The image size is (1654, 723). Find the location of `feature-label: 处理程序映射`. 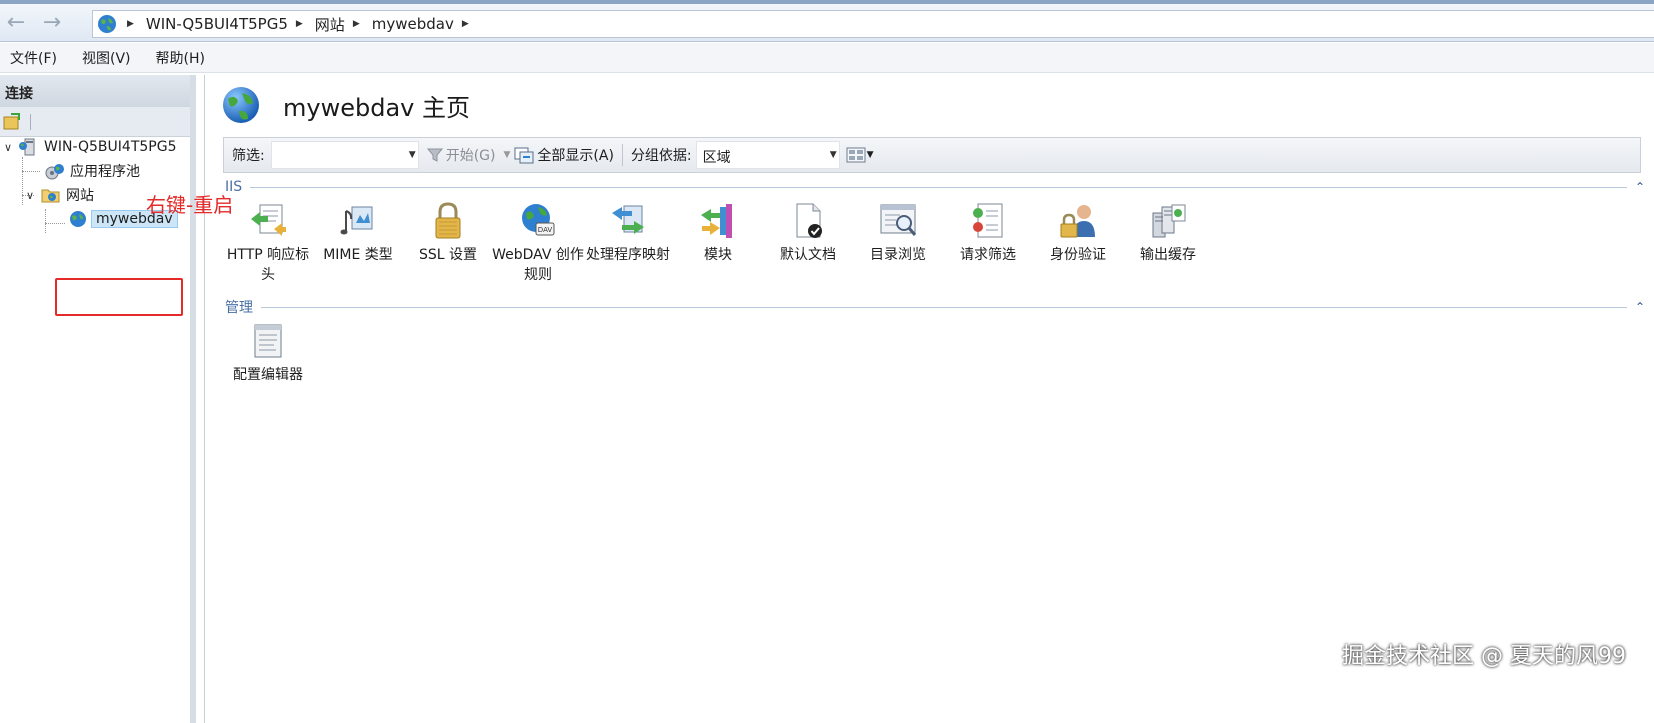

feature-label: 处理程序映射 is located at coordinates (628, 255).